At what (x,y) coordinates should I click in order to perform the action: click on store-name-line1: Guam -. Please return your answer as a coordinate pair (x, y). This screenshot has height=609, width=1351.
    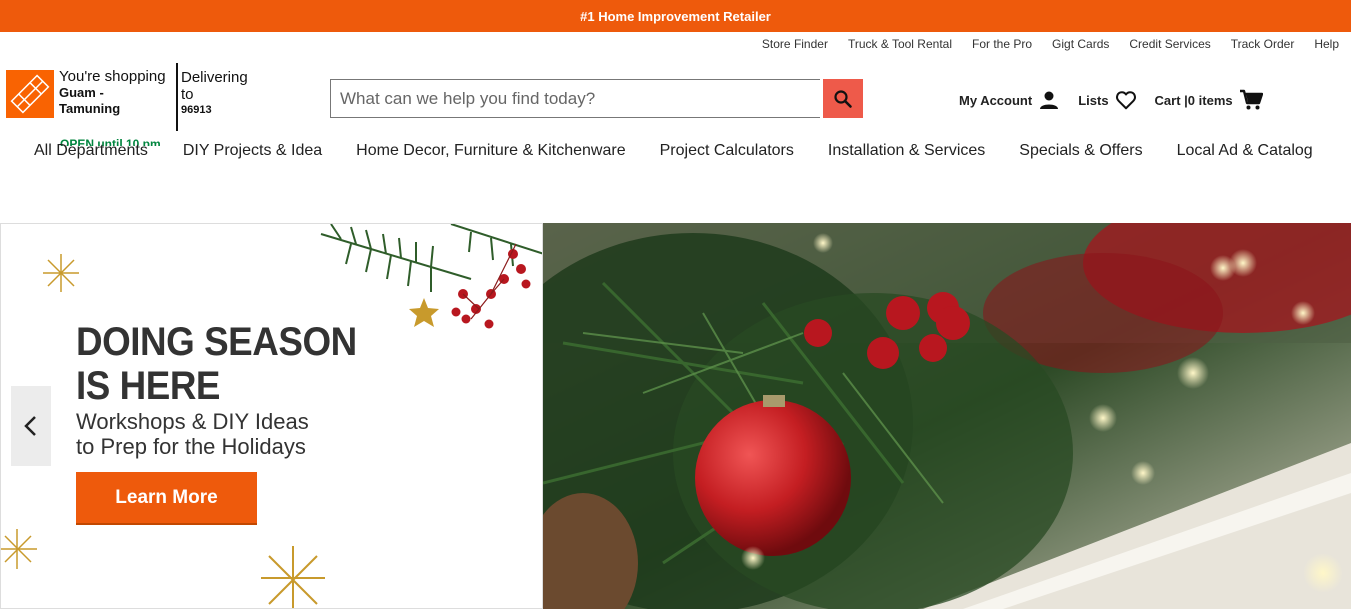
    Looking at the image, I should click on (81, 92).